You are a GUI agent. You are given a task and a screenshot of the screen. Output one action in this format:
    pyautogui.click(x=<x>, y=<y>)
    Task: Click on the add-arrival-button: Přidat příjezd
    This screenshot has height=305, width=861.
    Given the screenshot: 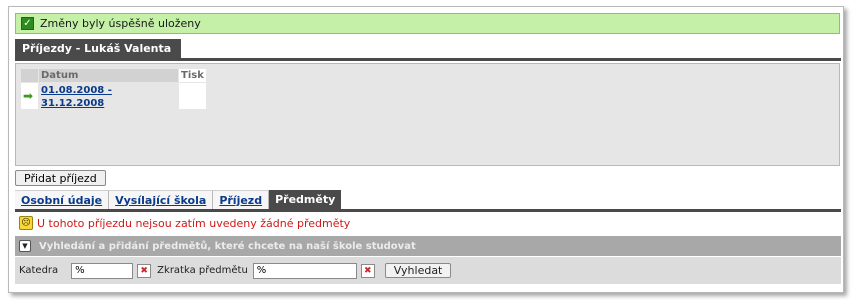 What is the action you would take?
    pyautogui.click(x=60, y=178)
    